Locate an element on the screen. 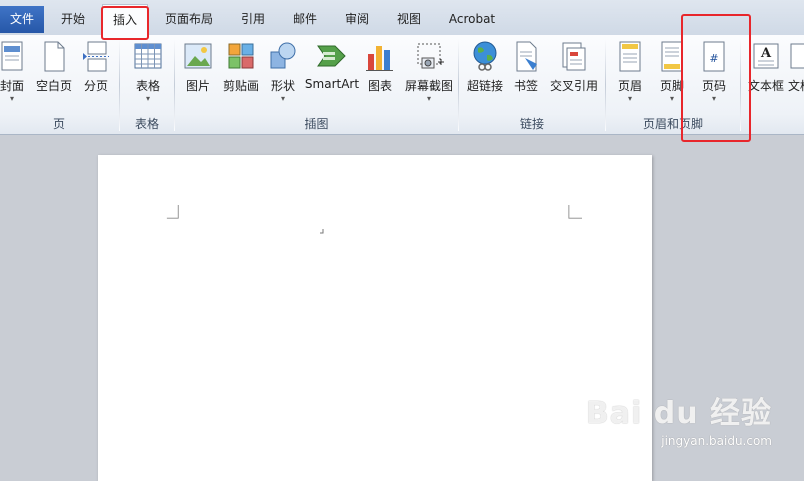  bookmark-button: 书签 is located at coordinates (526, 80).